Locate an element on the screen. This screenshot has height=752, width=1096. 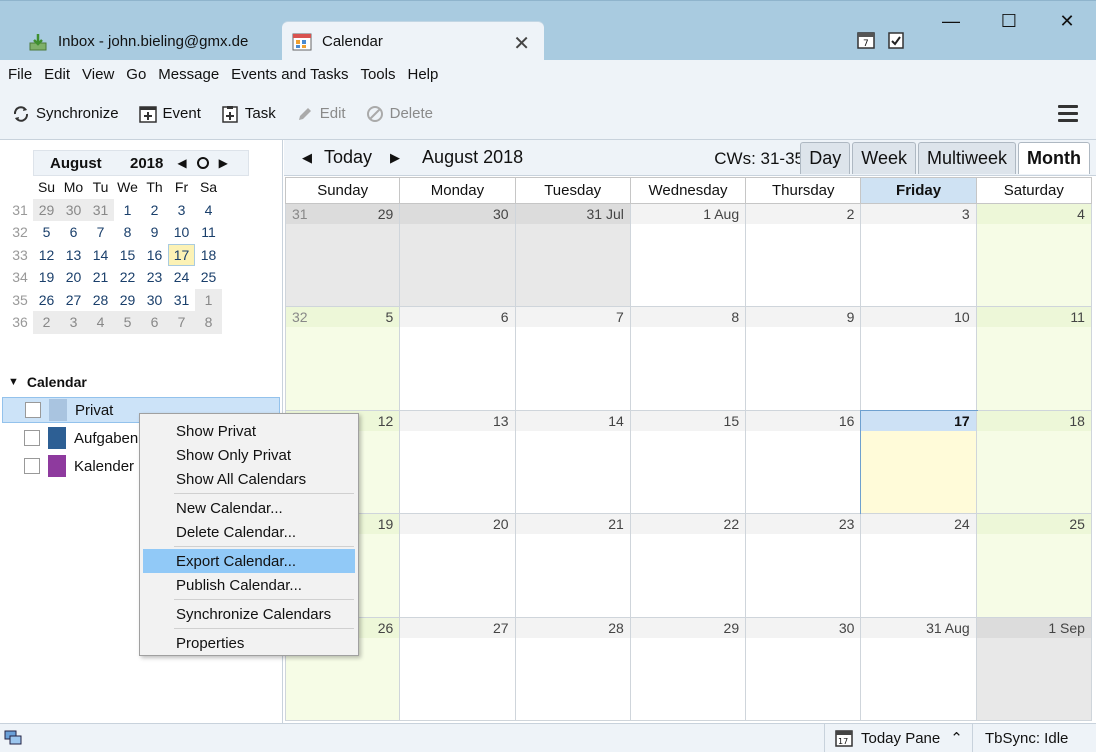
mini-calendar-day: 25 is located at coordinates (208, 277).